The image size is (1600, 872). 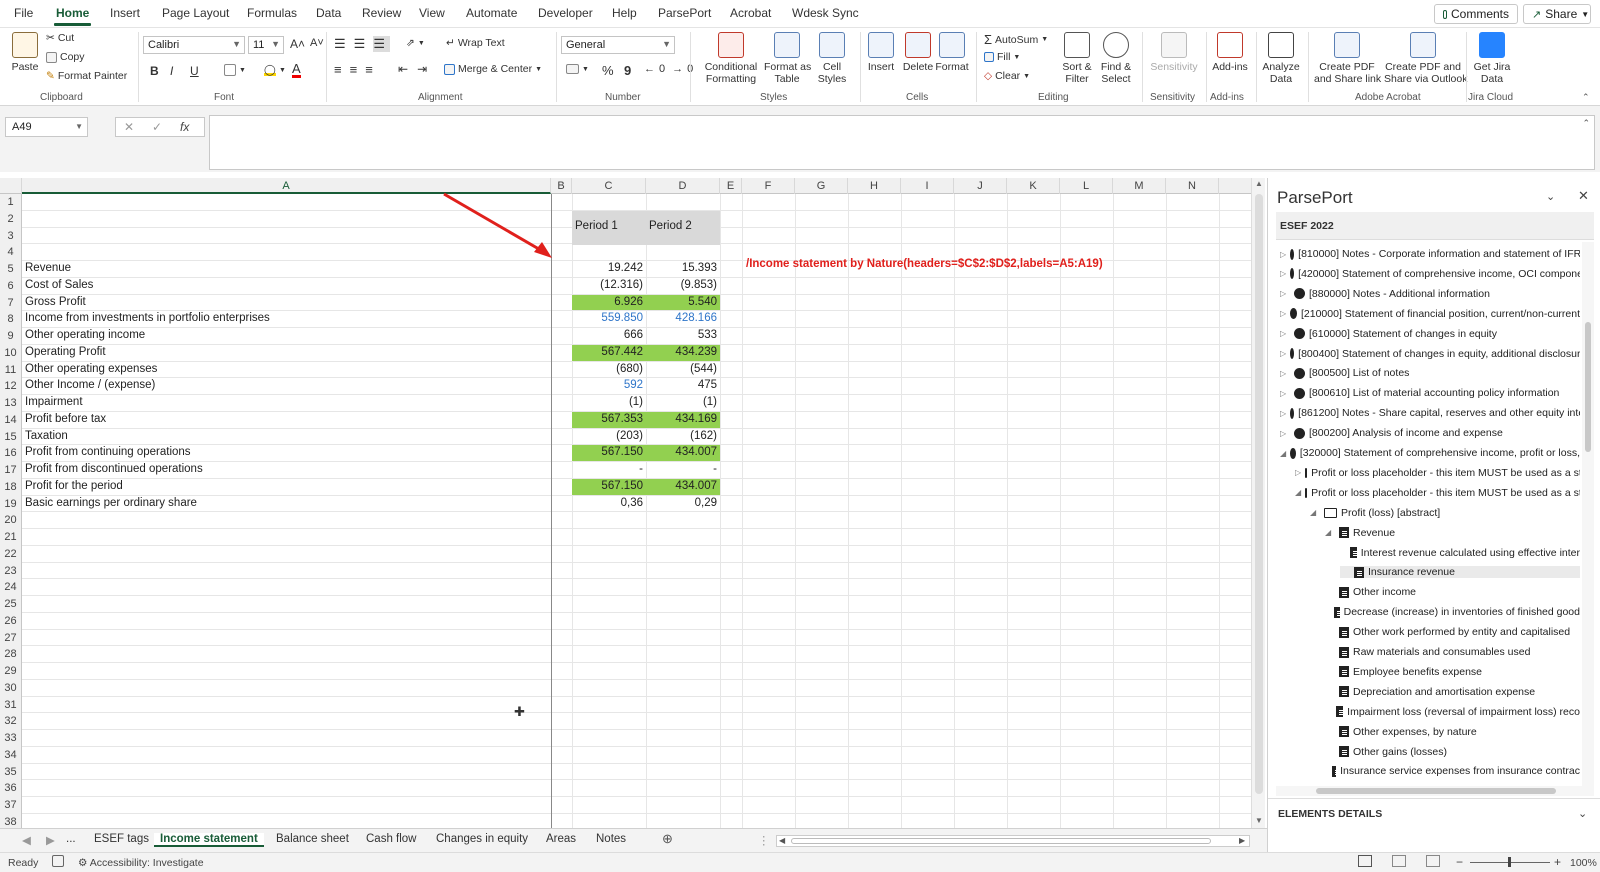 What do you see at coordinates (86, 76) in the screenshot?
I see `format-painter-button: ✎ Format Painter` at bounding box center [86, 76].